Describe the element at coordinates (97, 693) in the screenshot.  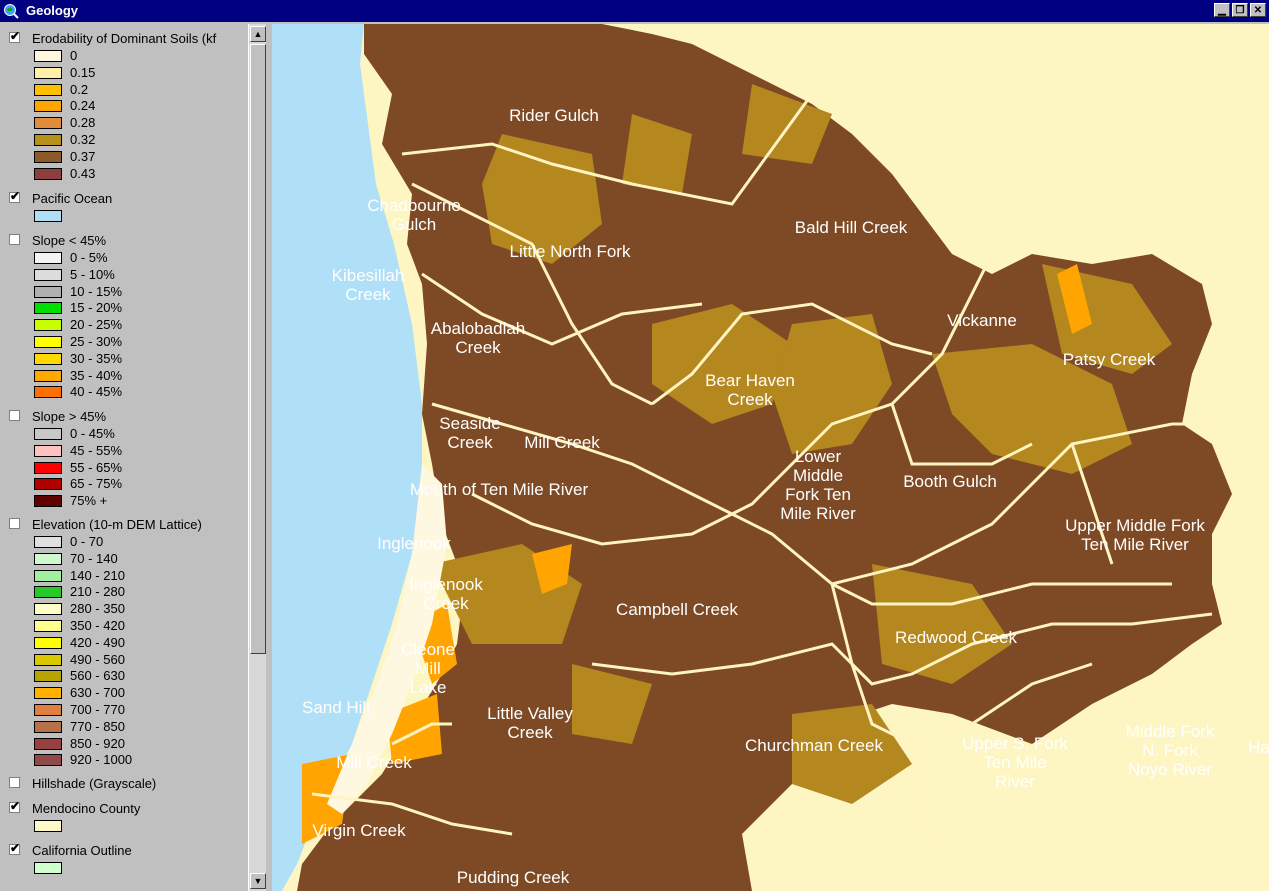
I see `legend-entry-label: 630 - 700` at that location.